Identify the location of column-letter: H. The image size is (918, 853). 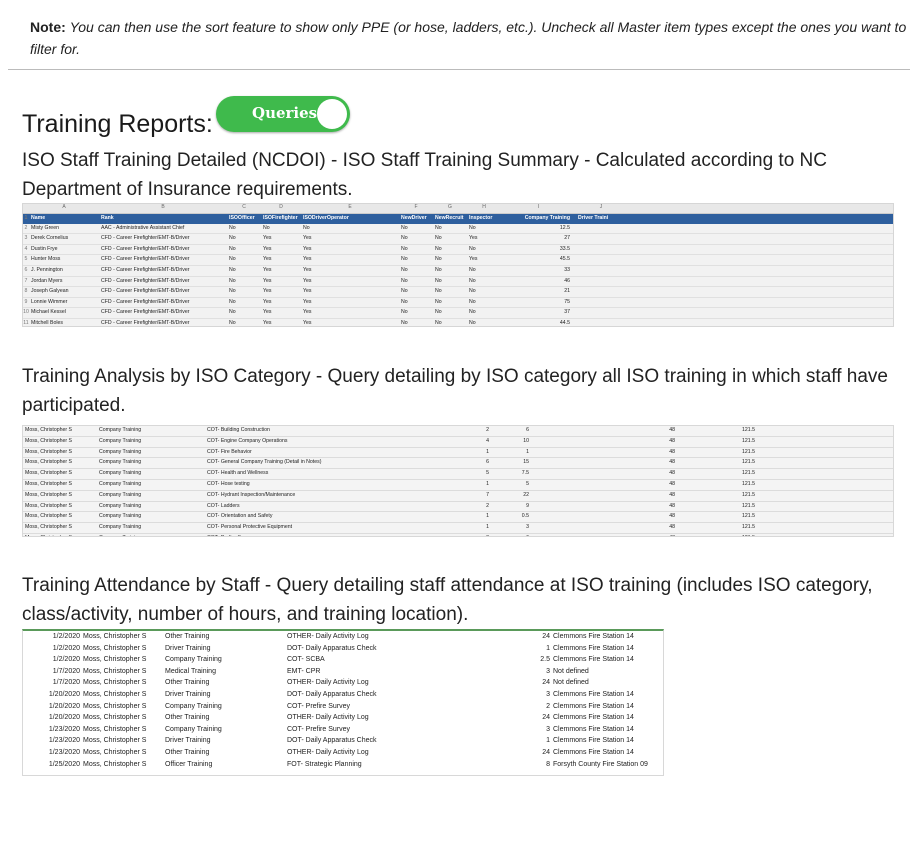
(484, 207).